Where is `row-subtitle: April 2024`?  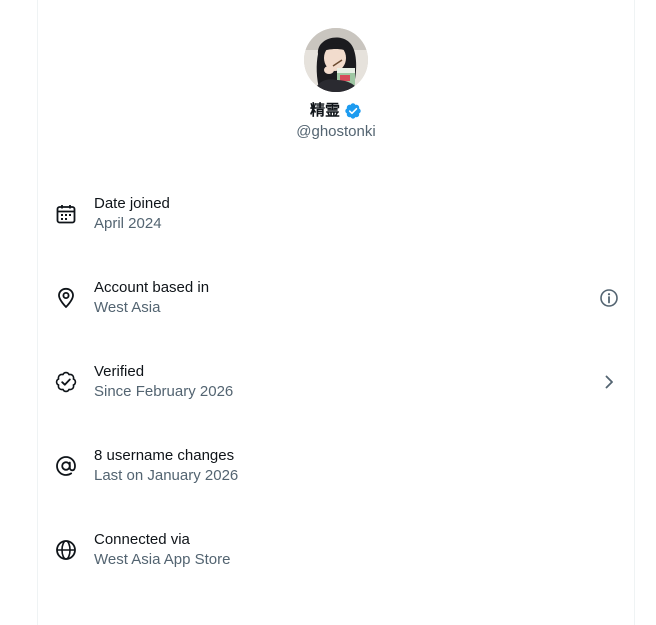
row-subtitle: April 2024 is located at coordinates (128, 223).